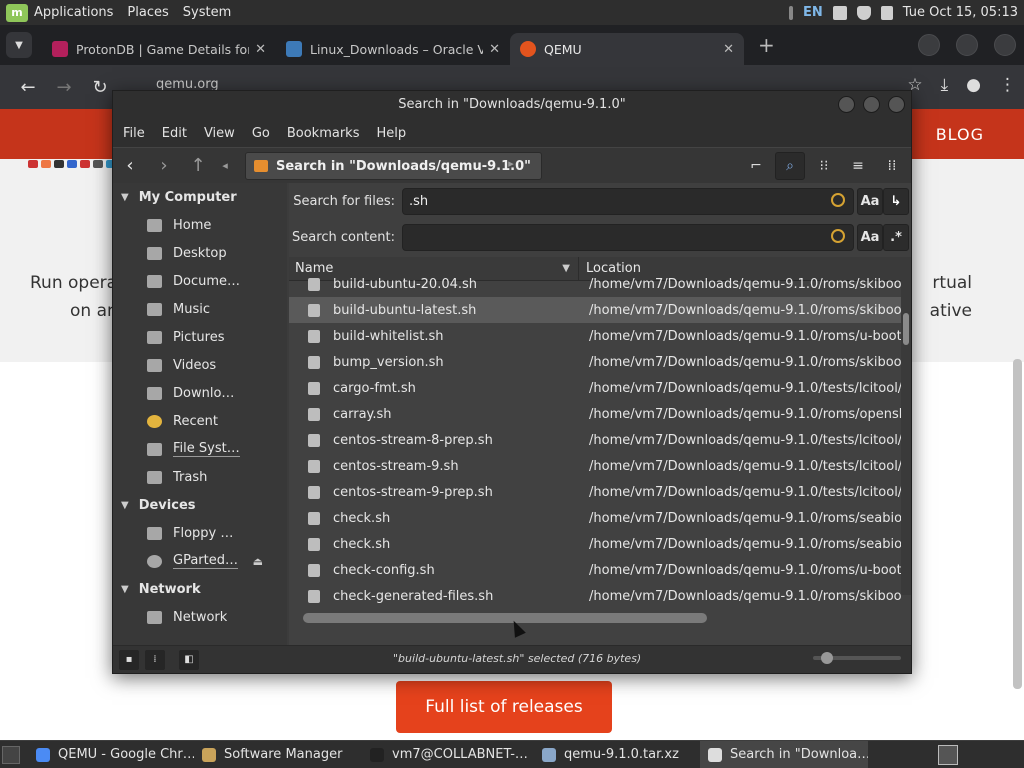 The height and width of the screenshot is (768, 1024). Describe the element at coordinates (791, 12) in the screenshot. I see `update-icon` at that location.